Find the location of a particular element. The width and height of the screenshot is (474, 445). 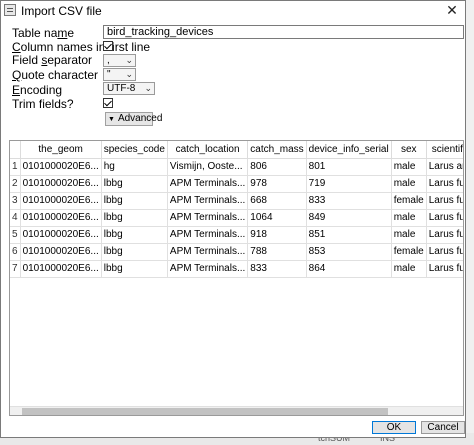

window-title: Import CSV file is located at coordinates (61, 11).